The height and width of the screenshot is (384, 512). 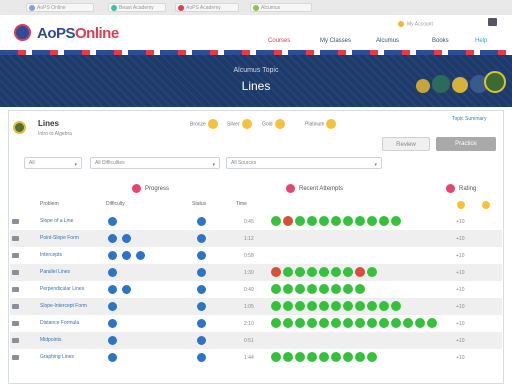 I want to click on account-link: My Account, so click(x=415, y=24).